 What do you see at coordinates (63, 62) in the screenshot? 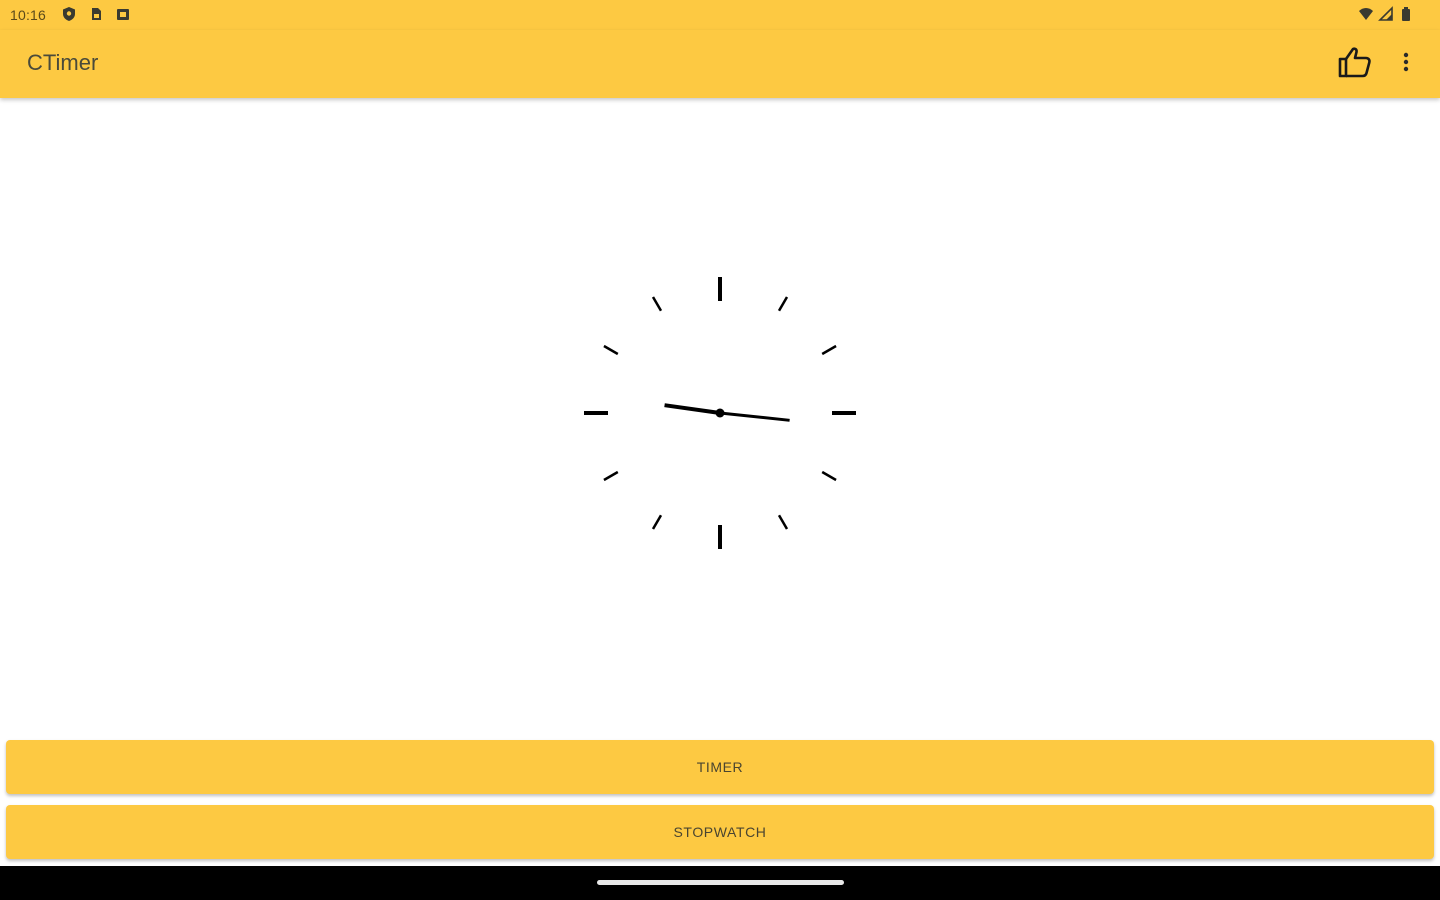
I see `app-title: CTimer` at bounding box center [63, 62].